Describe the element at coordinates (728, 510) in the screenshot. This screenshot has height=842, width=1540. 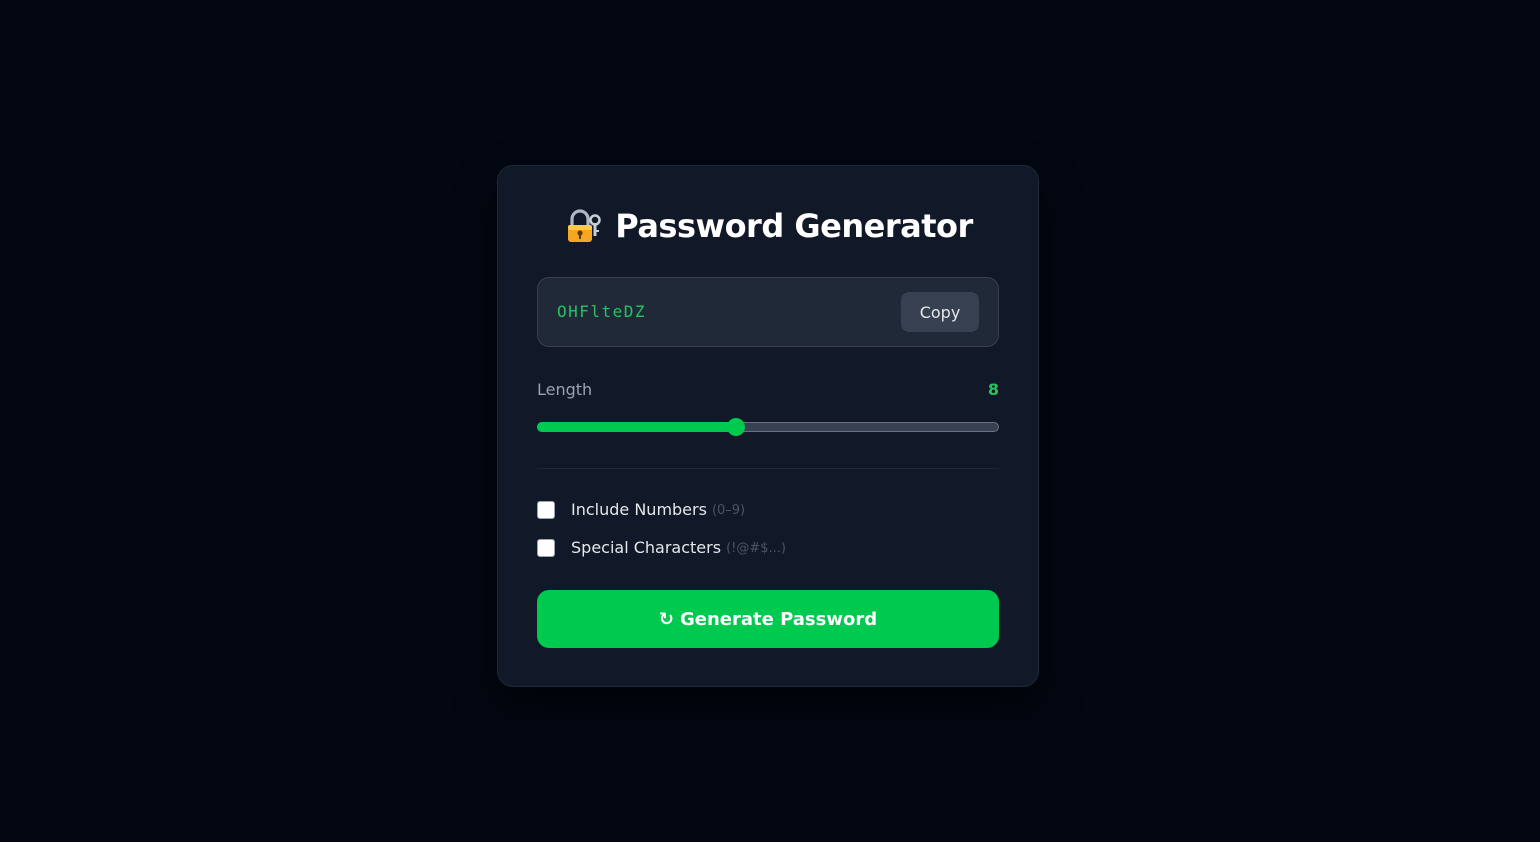
I see `option-hint: (0–9)` at that location.